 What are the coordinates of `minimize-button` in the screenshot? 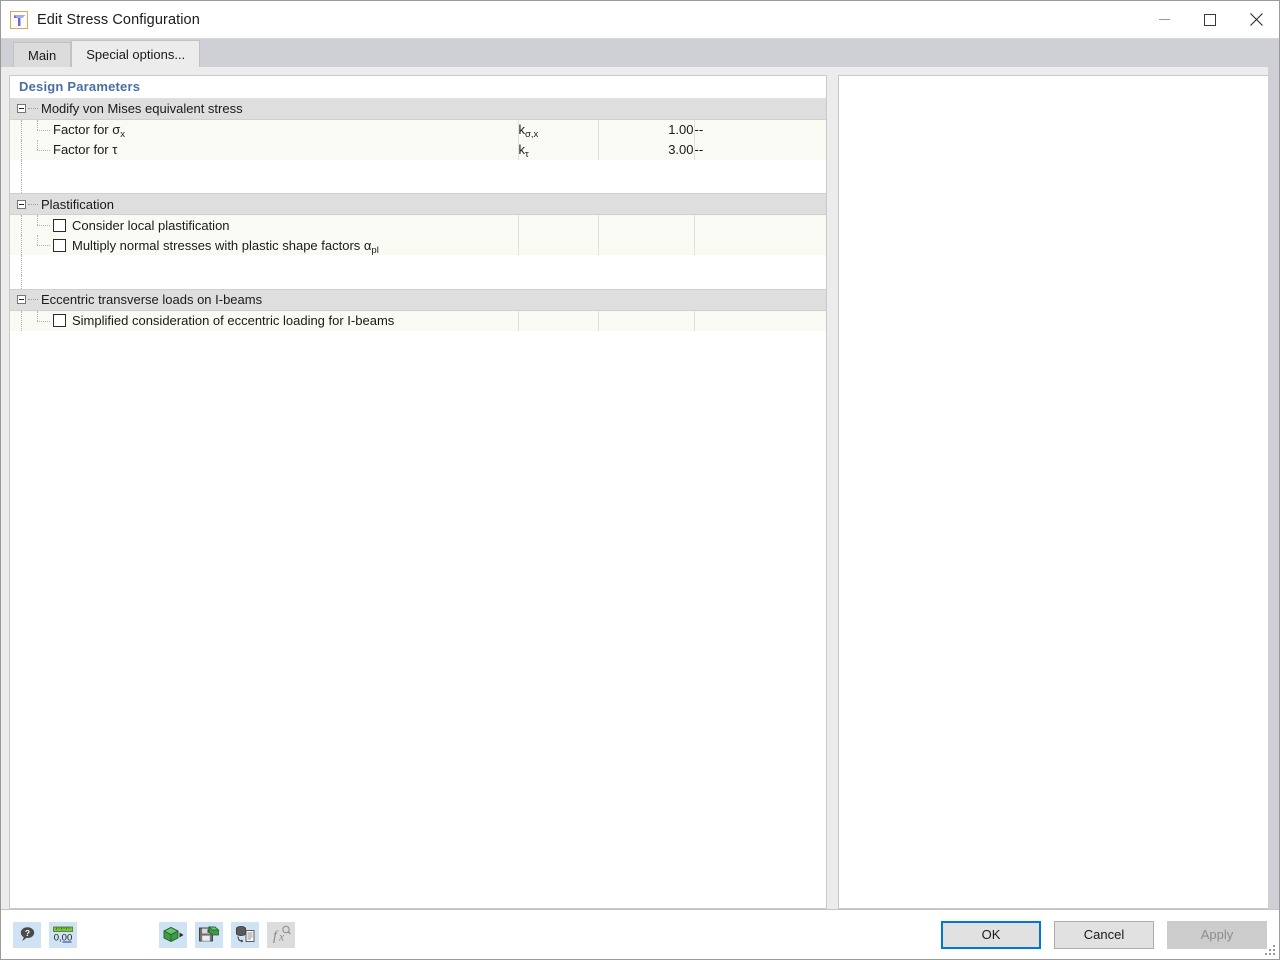 It's located at (1164, 20).